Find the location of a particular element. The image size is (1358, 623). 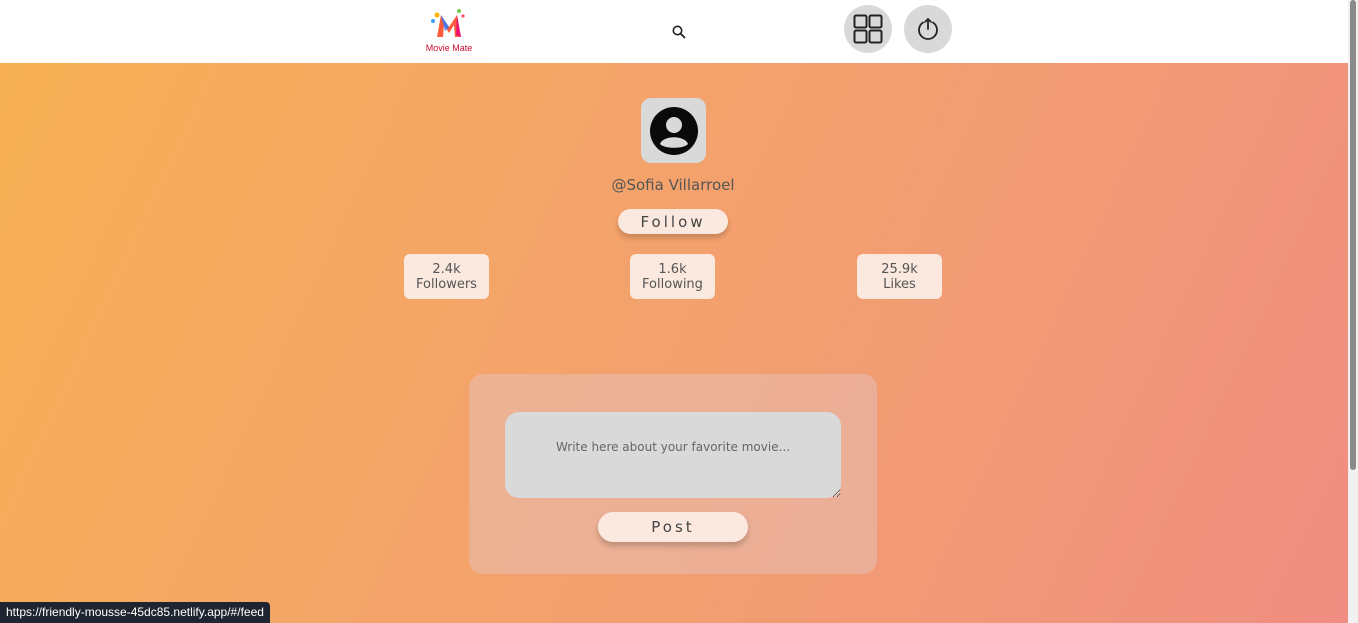

search-icon is located at coordinates (679, 32).